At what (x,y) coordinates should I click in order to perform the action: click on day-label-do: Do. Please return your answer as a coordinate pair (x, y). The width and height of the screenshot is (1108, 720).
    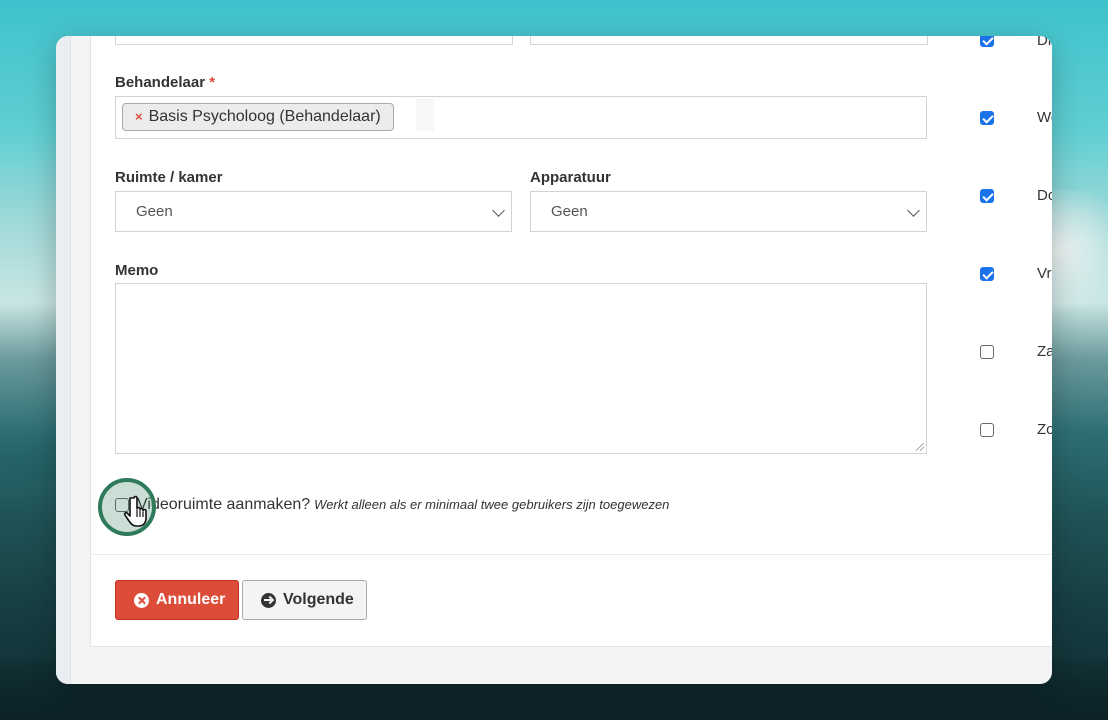
    Looking at the image, I should click on (1044, 195).